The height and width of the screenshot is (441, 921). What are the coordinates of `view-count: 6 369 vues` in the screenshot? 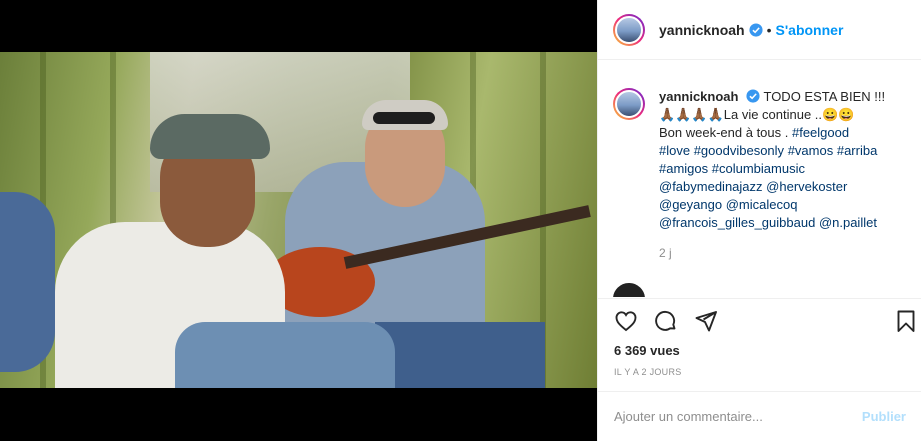 It's located at (647, 350).